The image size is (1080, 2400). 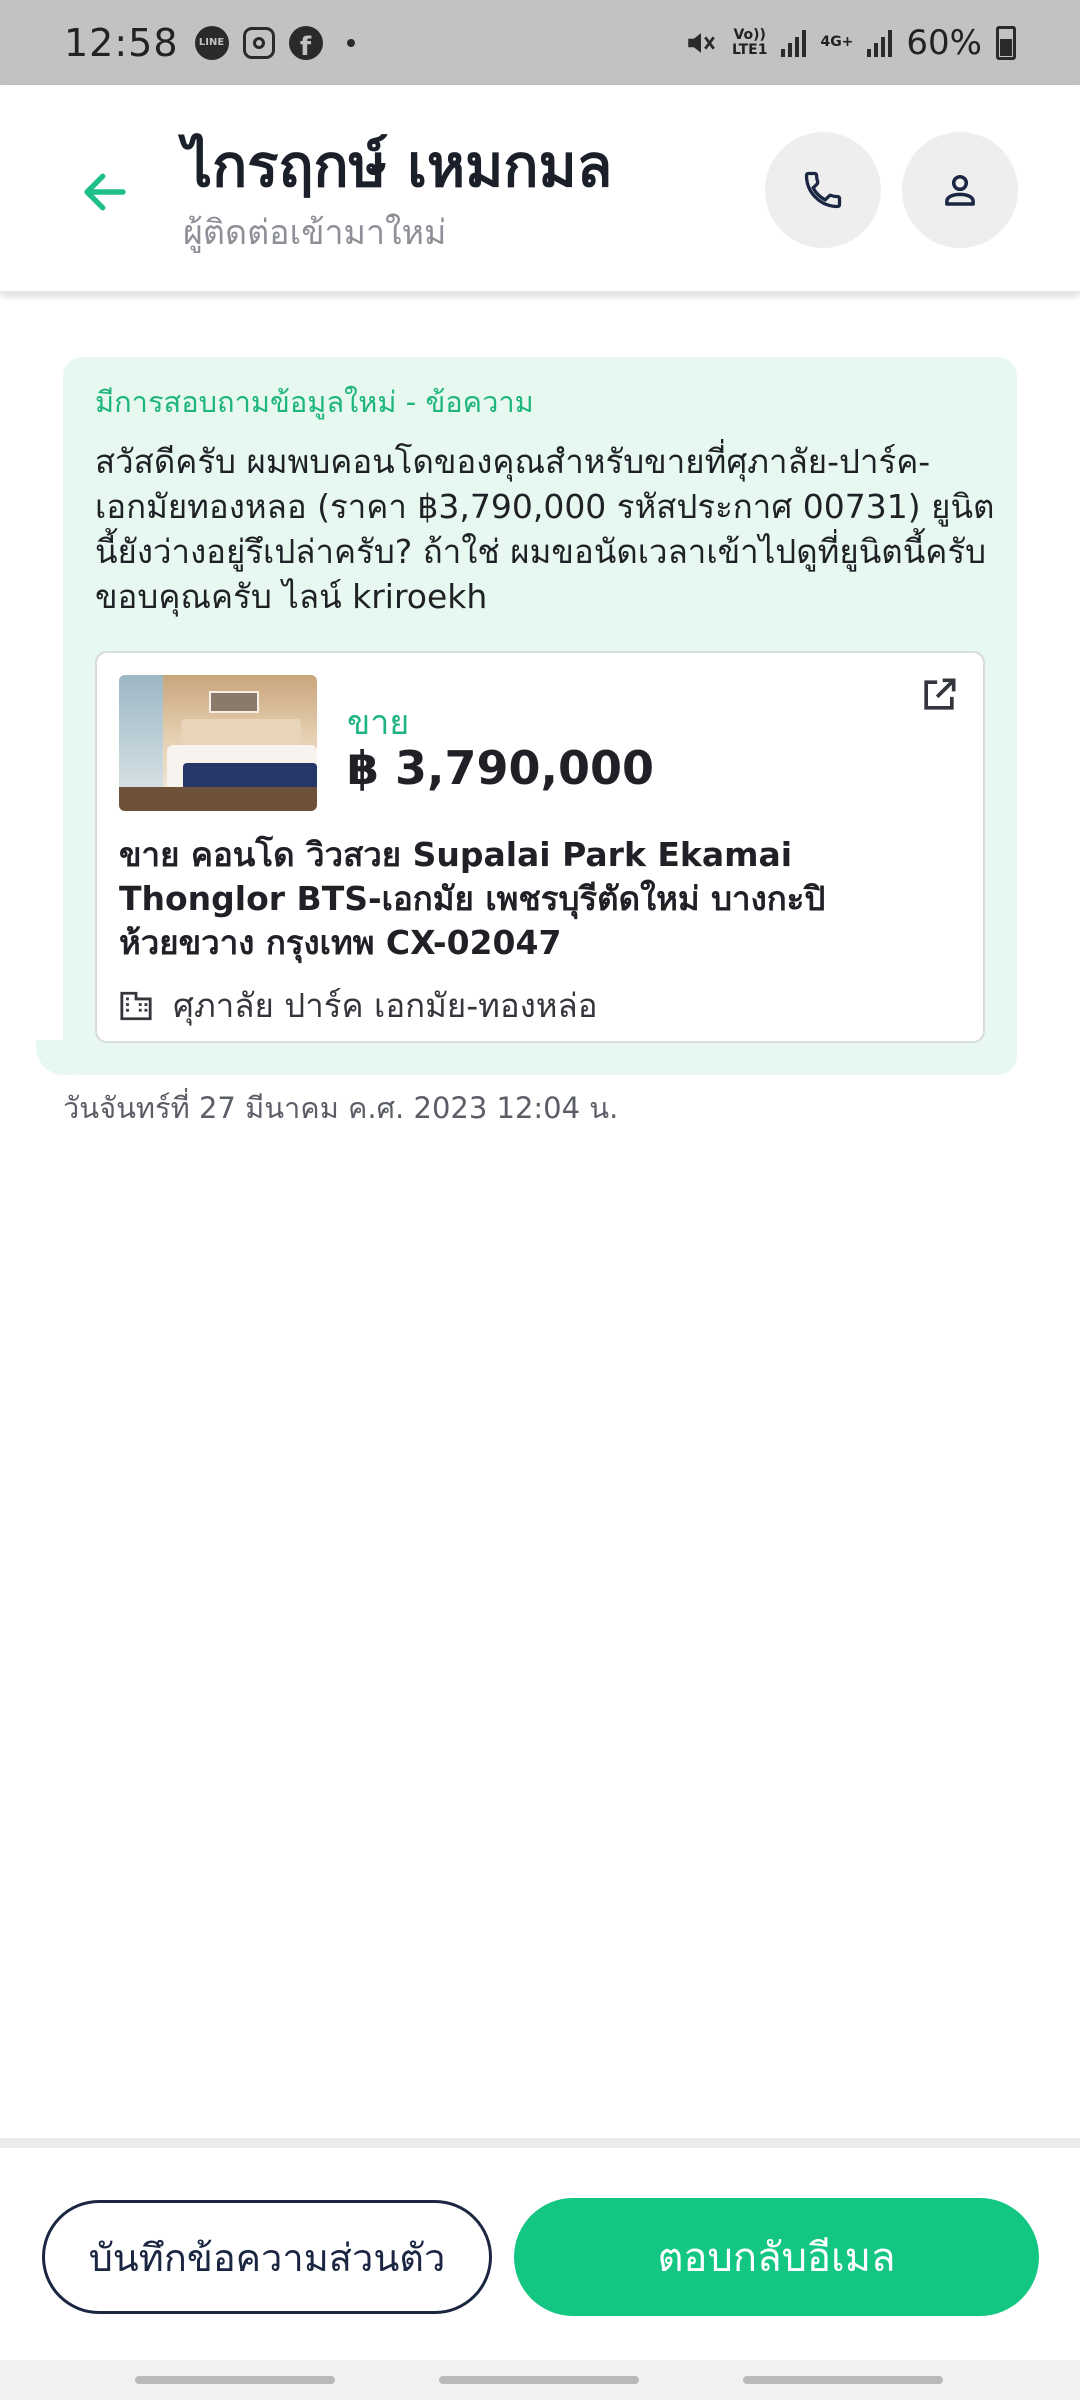 I want to click on volte-indicator: Vo)) LTE1, so click(x=749, y=42).